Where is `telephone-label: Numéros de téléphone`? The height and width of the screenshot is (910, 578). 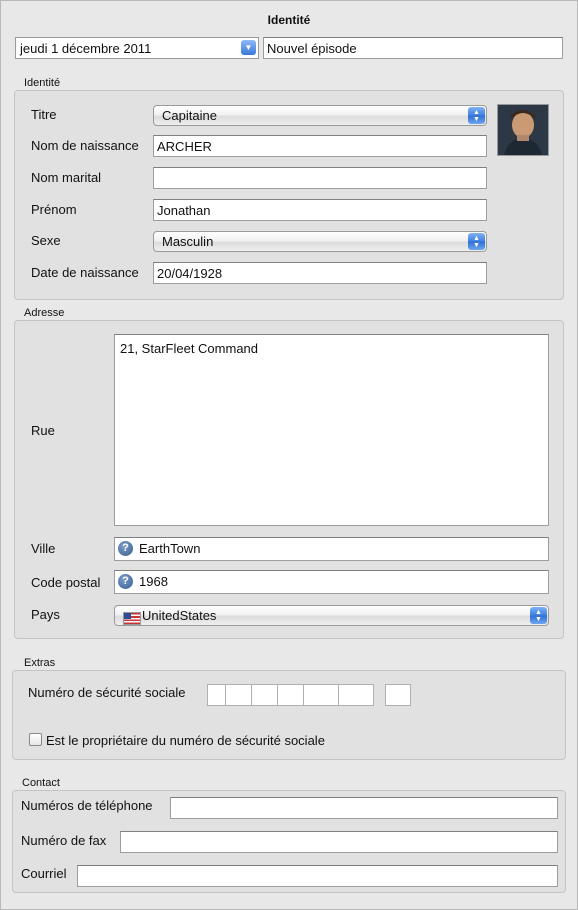
telephone-label: Numéros de téléphone is located at coordinates (87, 805).